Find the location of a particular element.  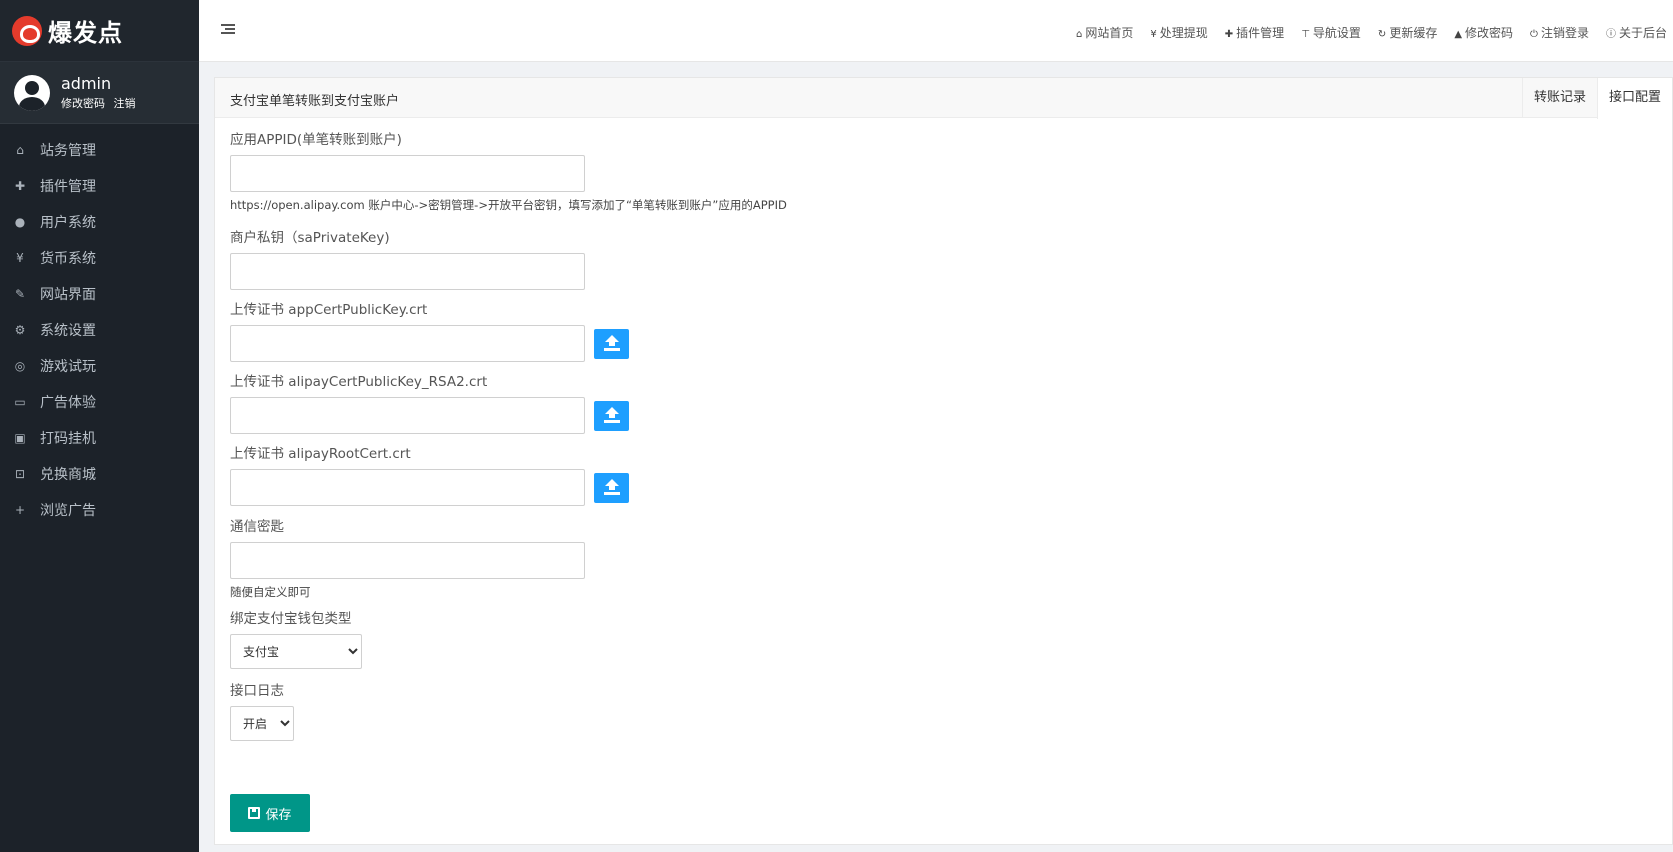

sidebar-item-browse-ads: + 浏览广告 is located at coordinates (99, 510).